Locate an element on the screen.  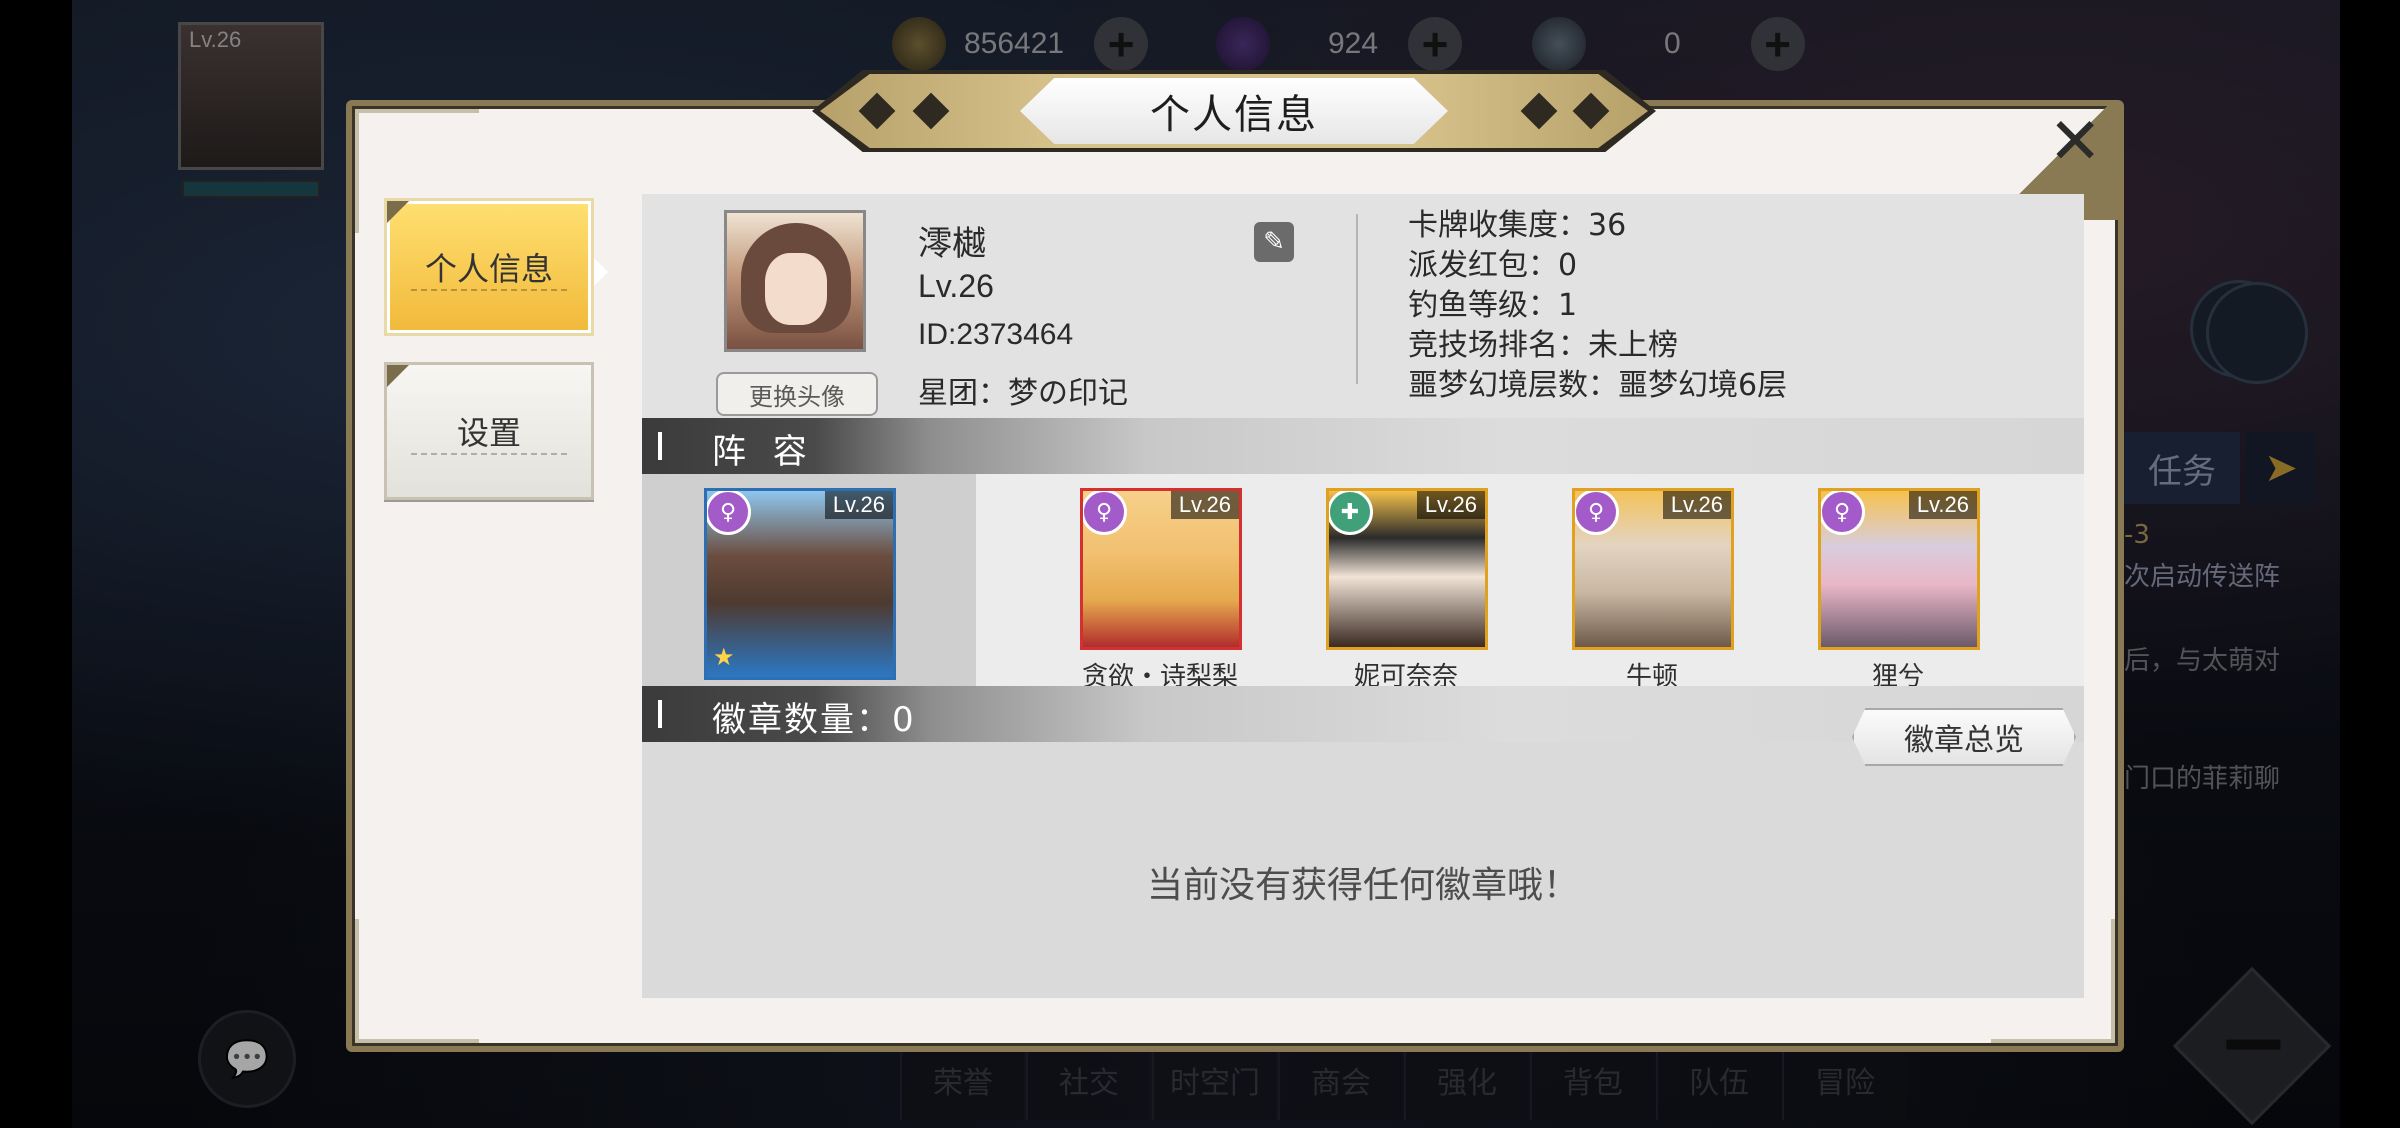
active-tab-pointer is located at coordinates (601, 272).